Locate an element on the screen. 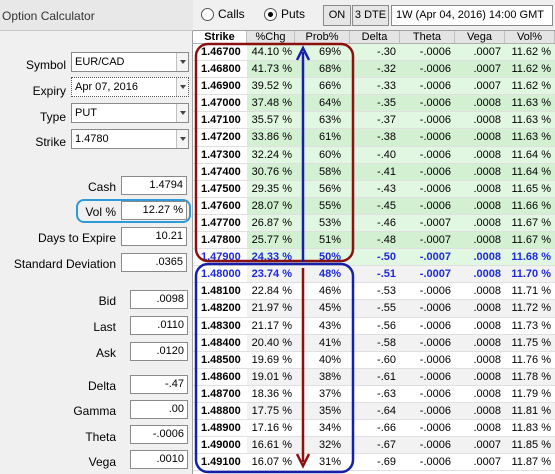 This screenshot has height=474, width=555. table-row: 1.49100 16.07 % 31% -.69 -.0006.0007 11.87 % is located at coordinates (374, 463).